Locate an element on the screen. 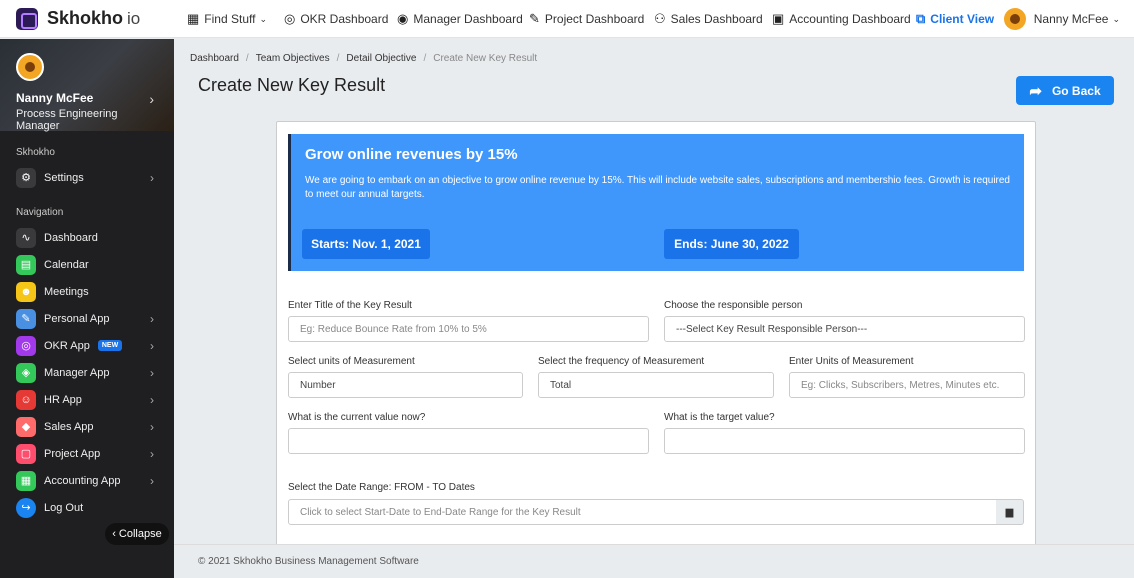 The height and width of the screenshot is (578, 1134). brand-logo-icon is located at coordinates (27, 18).